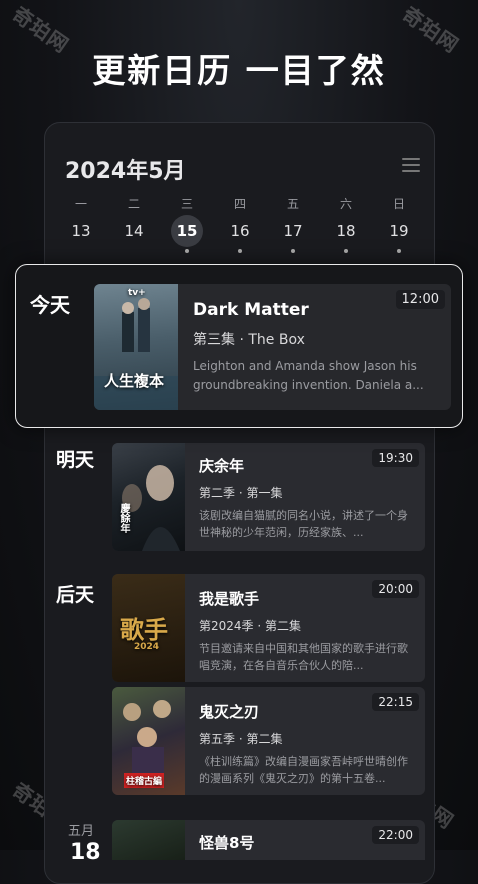 Image resolution: width=478 pixels, height=884 pixels. Describe the element at coordinates (395, 702) in the screenshot. I see `time-chip: 22:15` at that location.